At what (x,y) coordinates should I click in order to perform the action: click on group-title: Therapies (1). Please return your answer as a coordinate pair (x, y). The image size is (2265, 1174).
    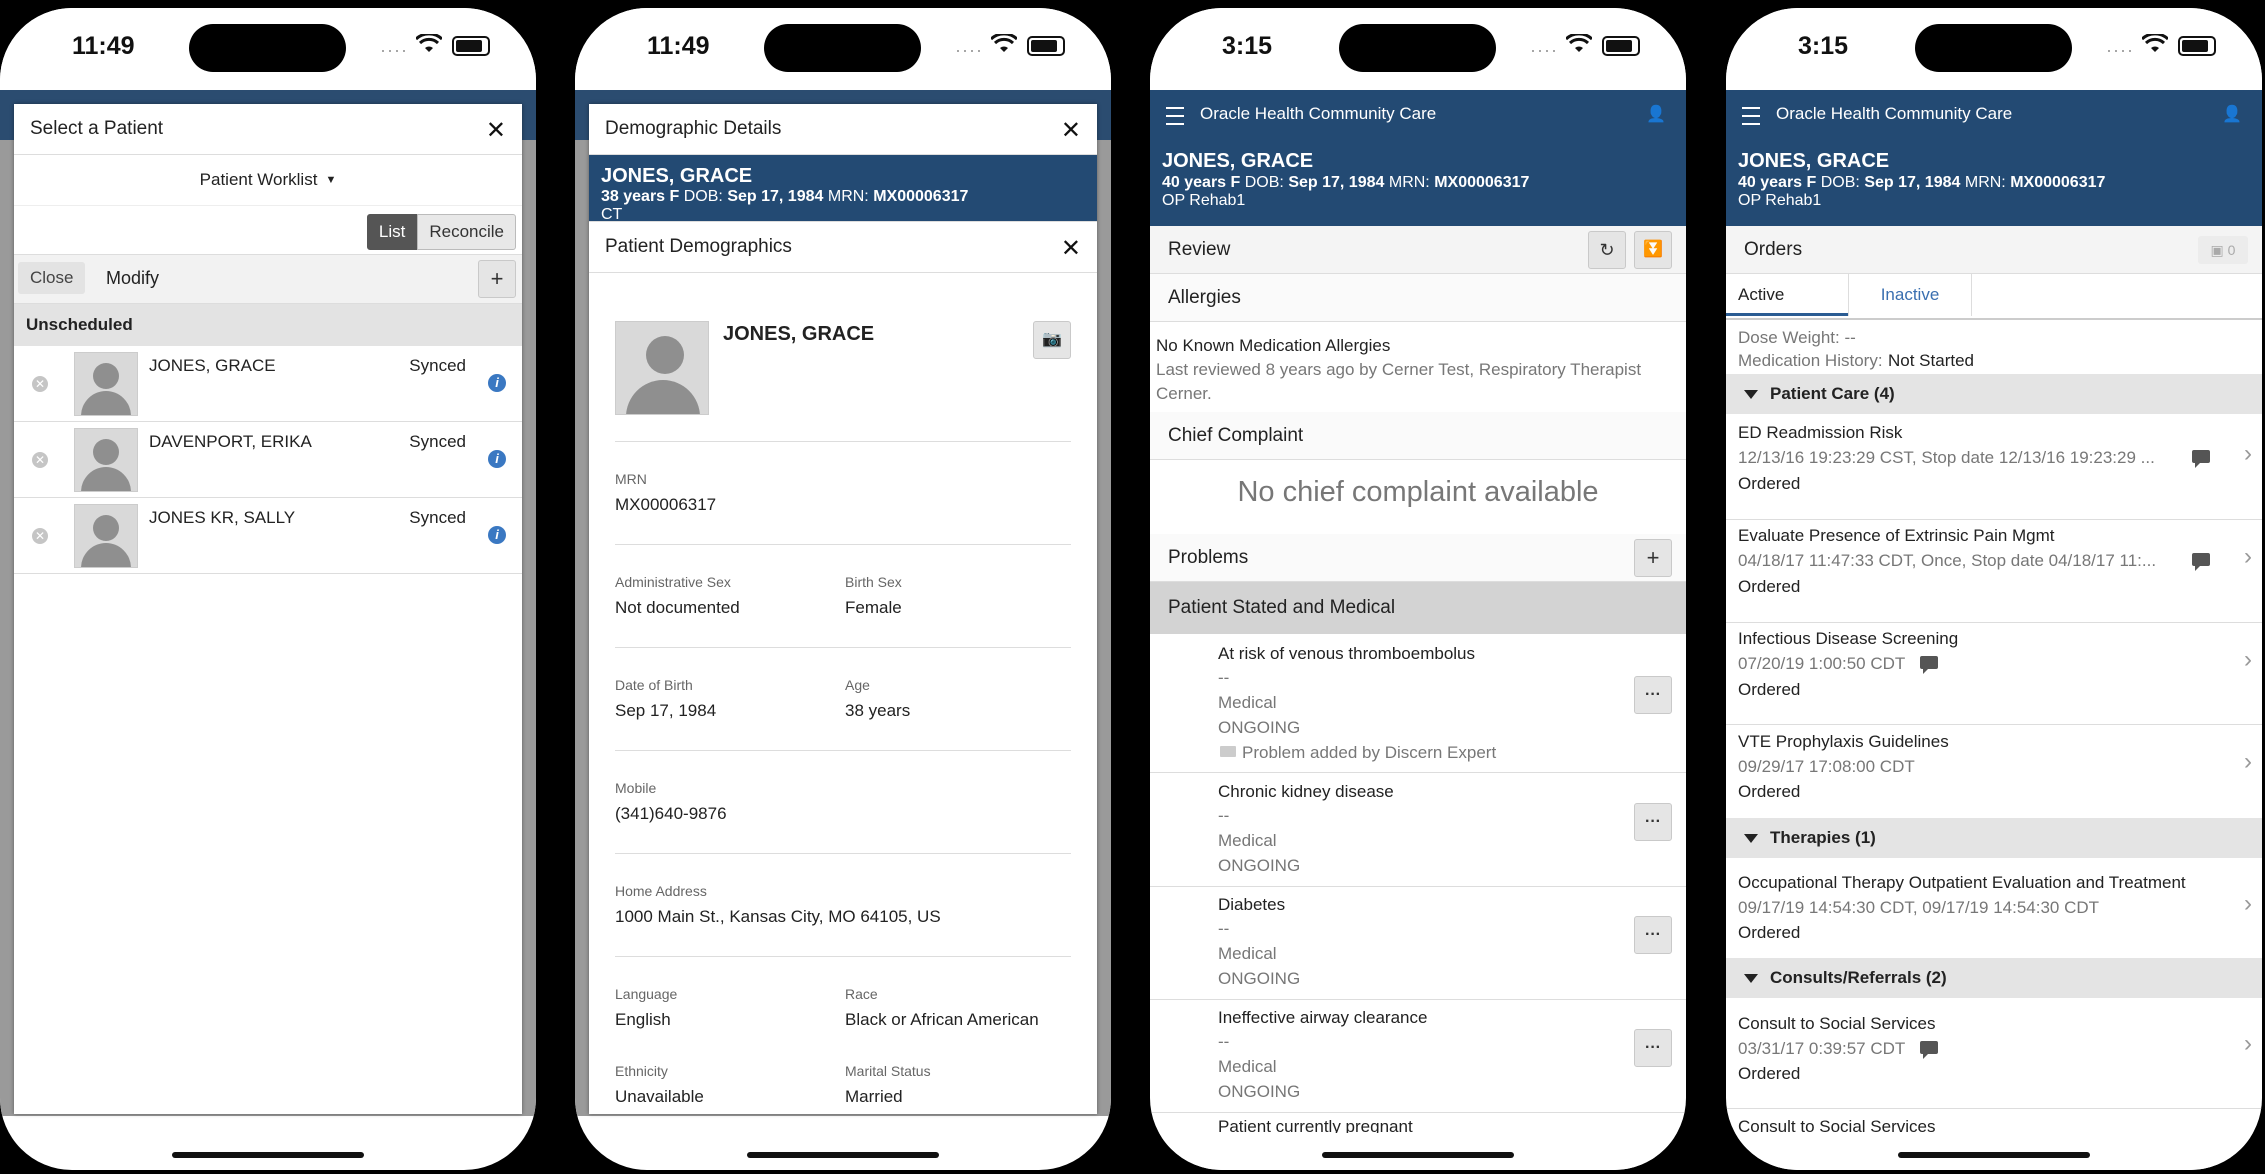
    Looking at the image, I should click on (1823, 837).